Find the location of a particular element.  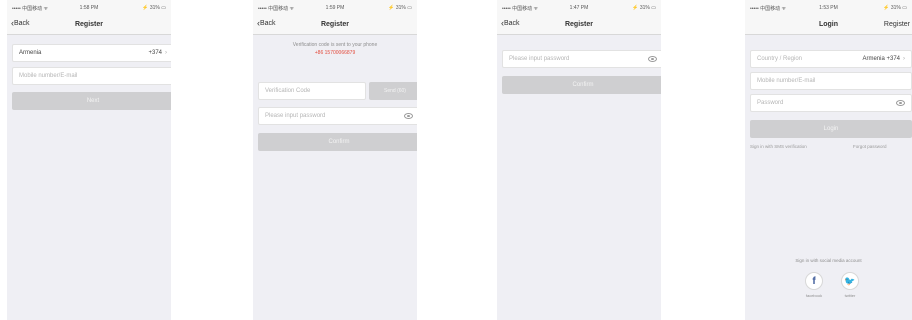

facebook-label: facebook is located at coordinates (814, 295).